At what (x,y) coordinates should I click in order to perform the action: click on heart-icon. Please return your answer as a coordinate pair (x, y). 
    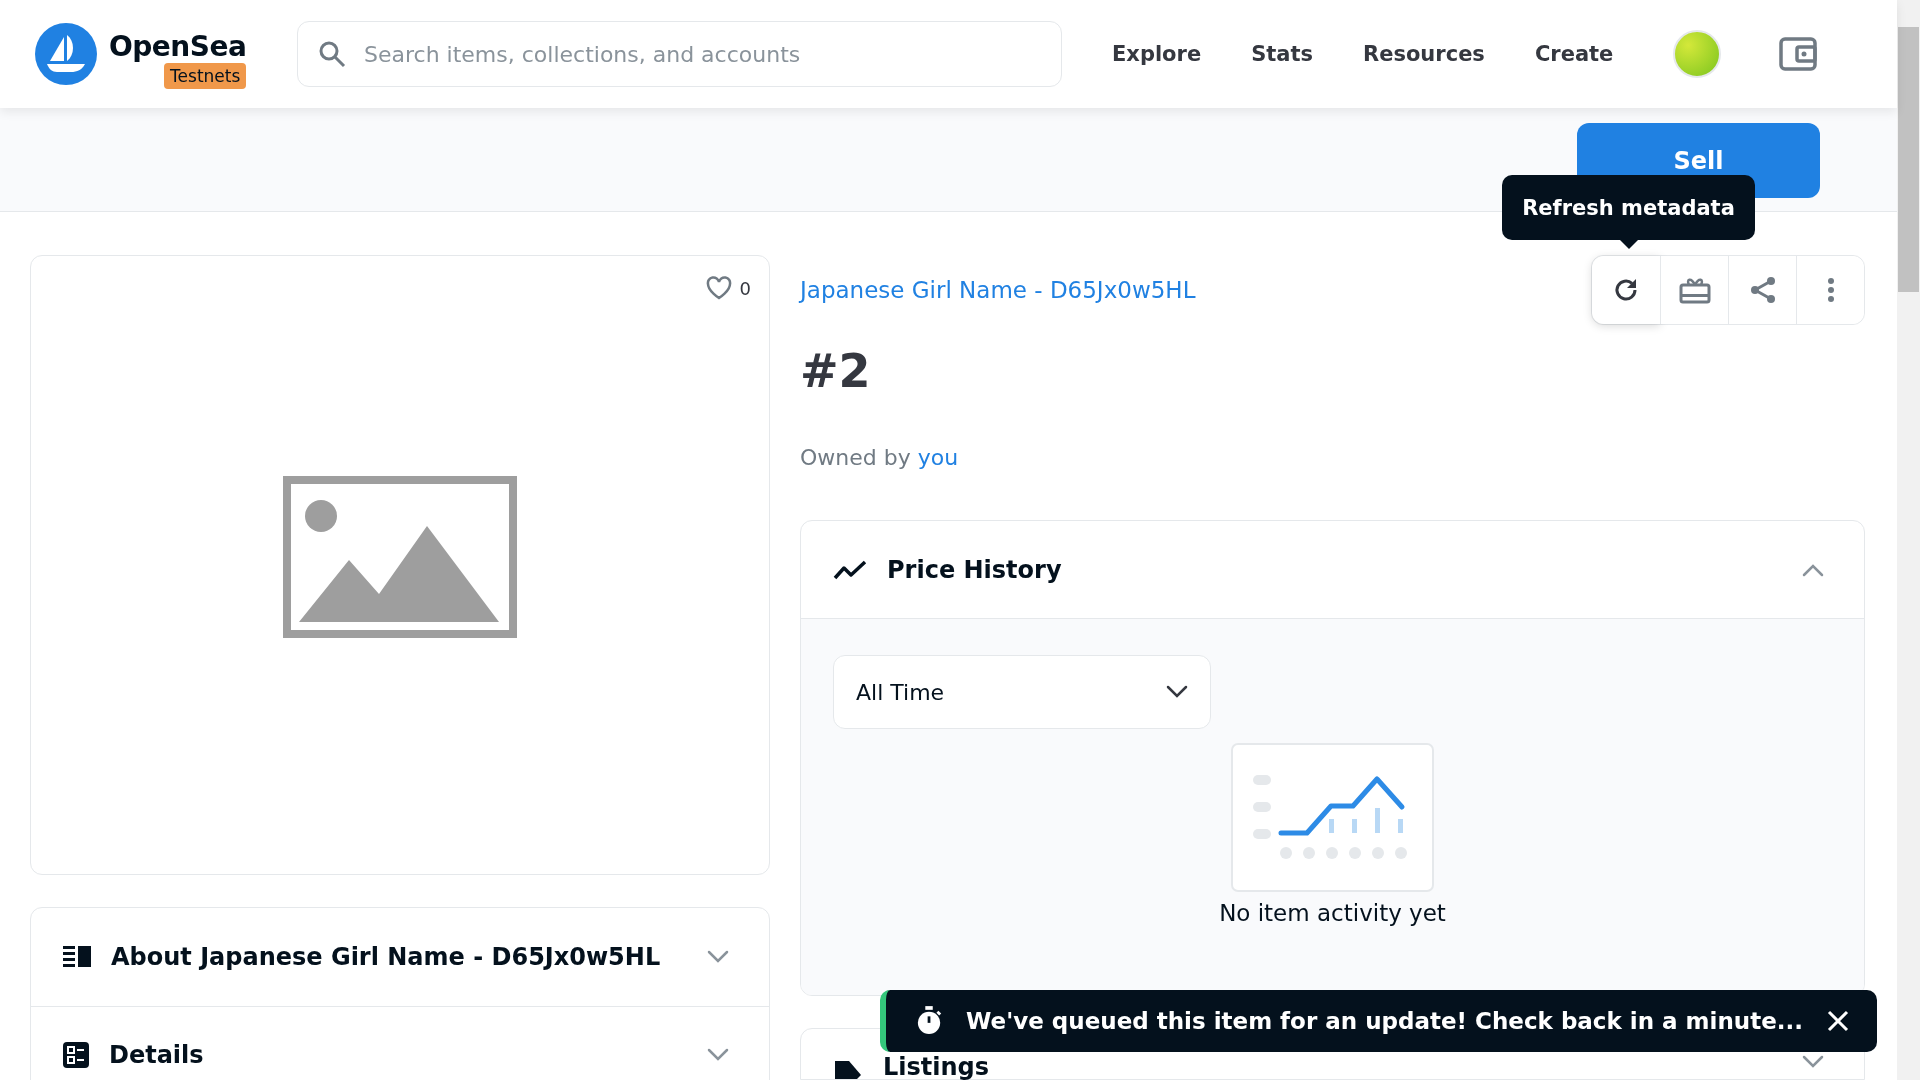
    Looking at the image, I should click on (718, 288).